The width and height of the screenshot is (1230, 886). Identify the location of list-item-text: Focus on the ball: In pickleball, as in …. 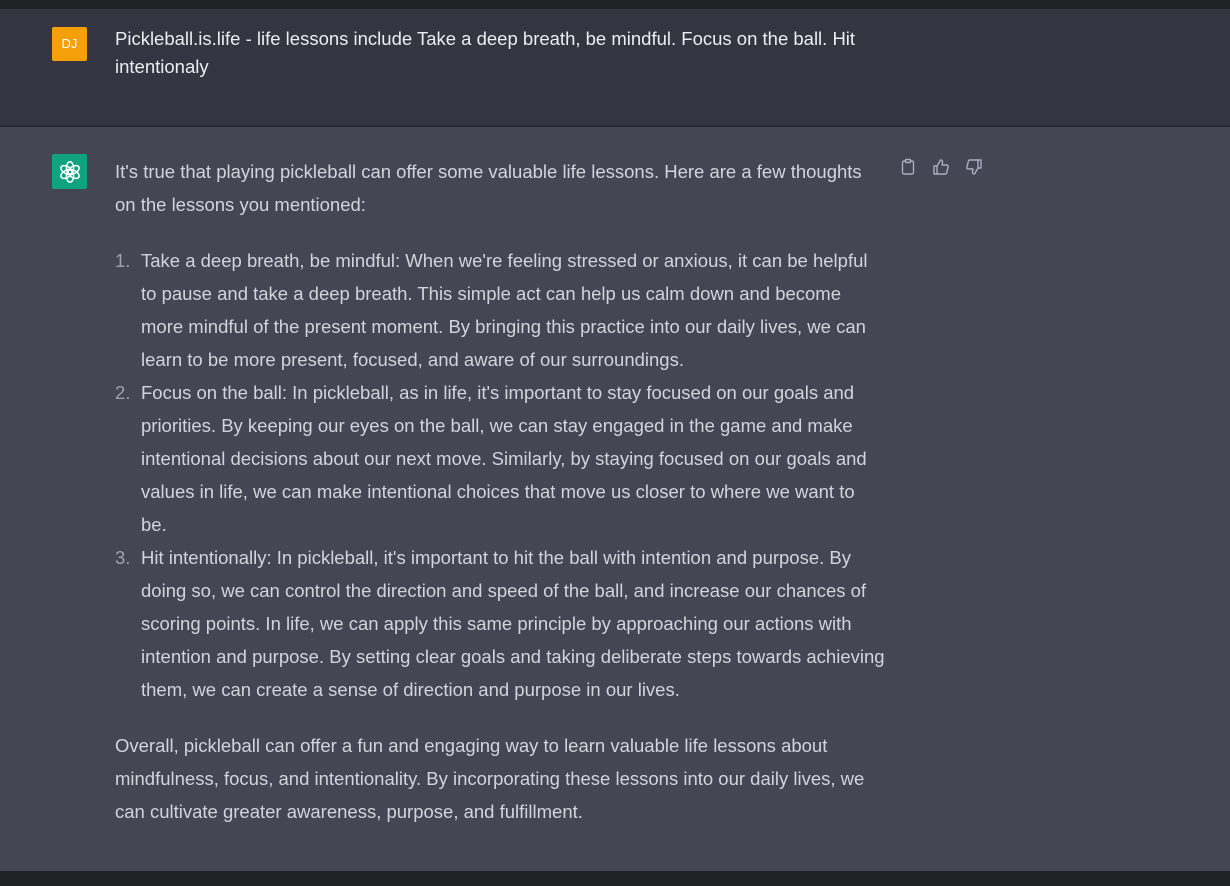
(504, 458).